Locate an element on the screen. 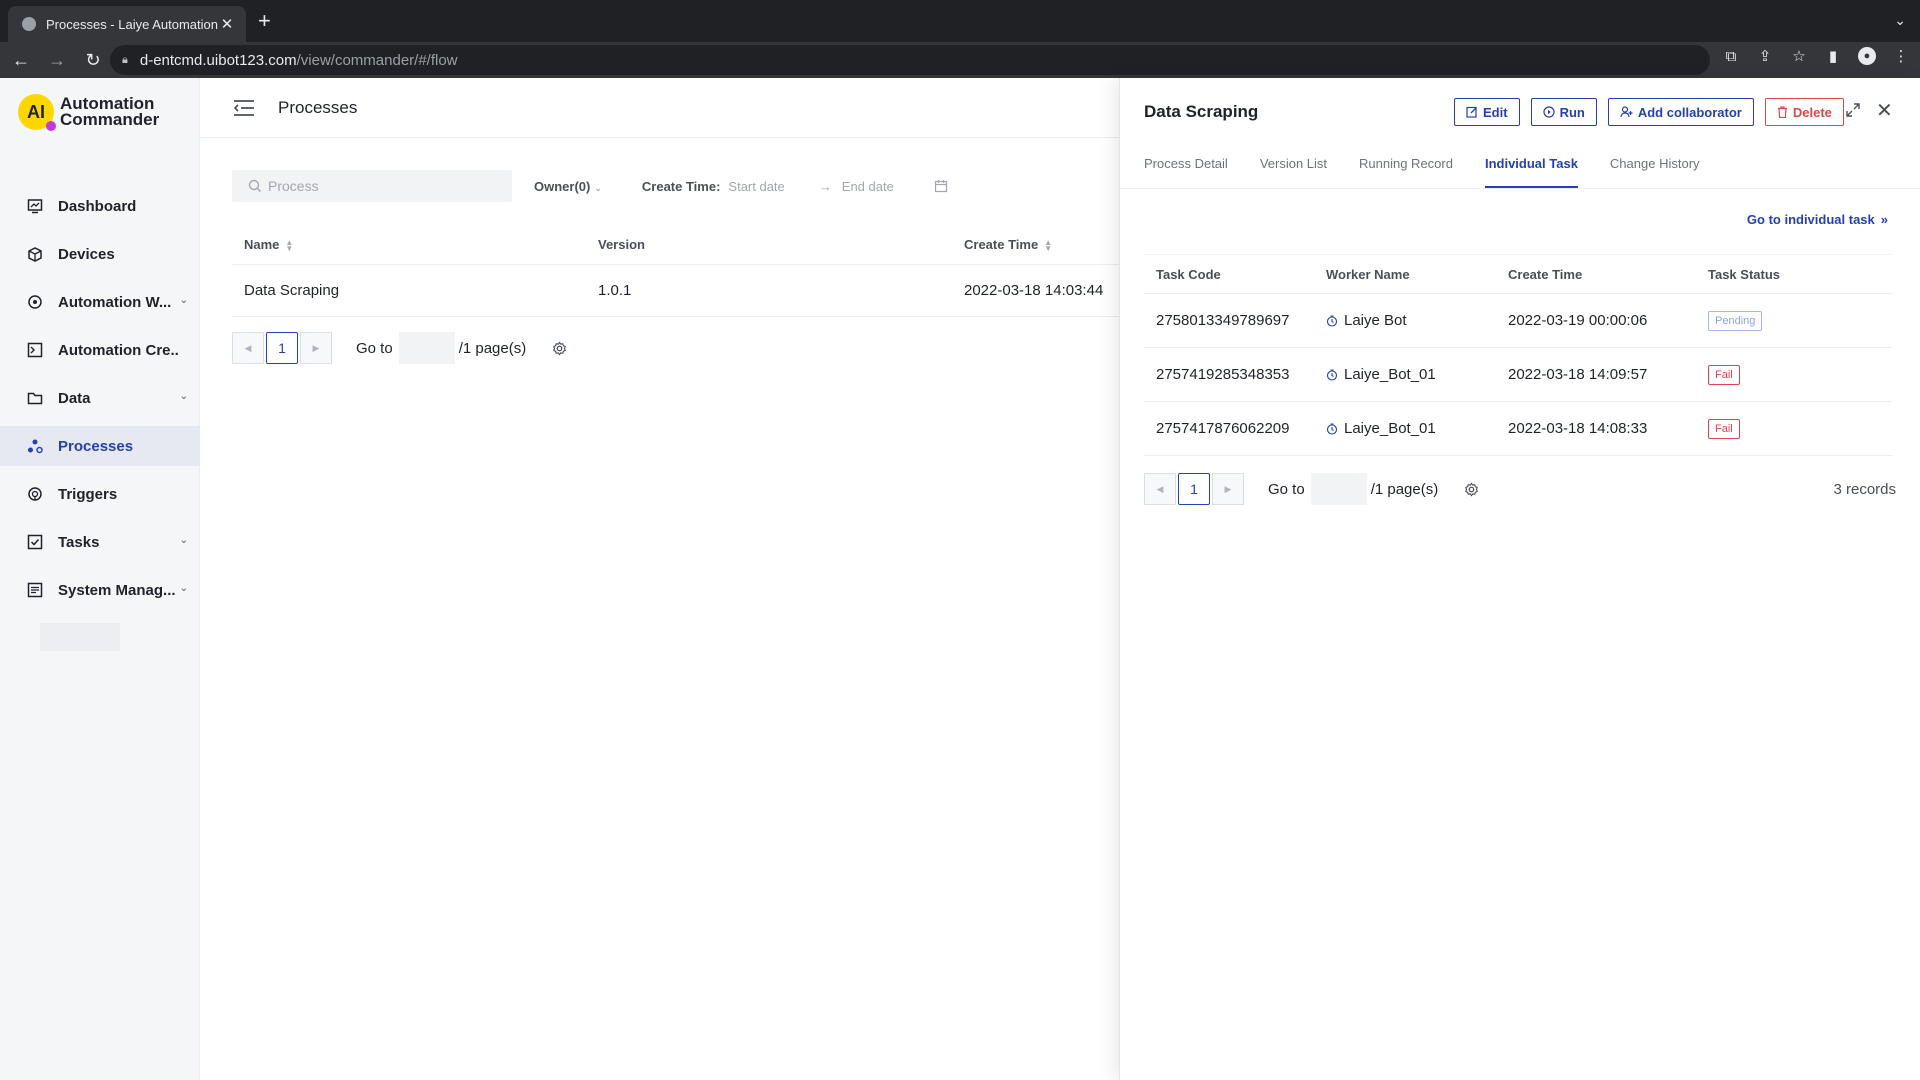 This screenshot has width=1920, height=1080. start-date-input: Start date is located at coordinates (756, 186).